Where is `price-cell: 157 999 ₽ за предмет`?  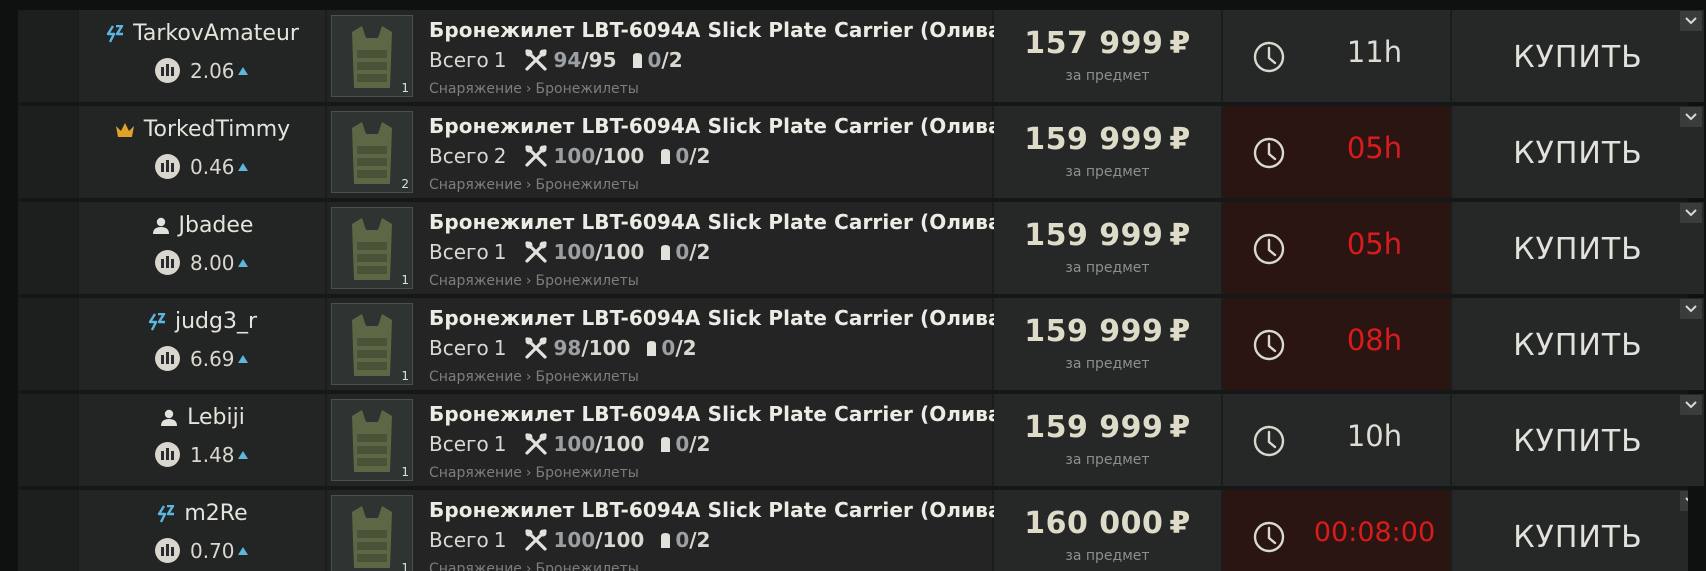 price-cell: 157 999 ₽ за предмет is located at coordinates (1107, 56).